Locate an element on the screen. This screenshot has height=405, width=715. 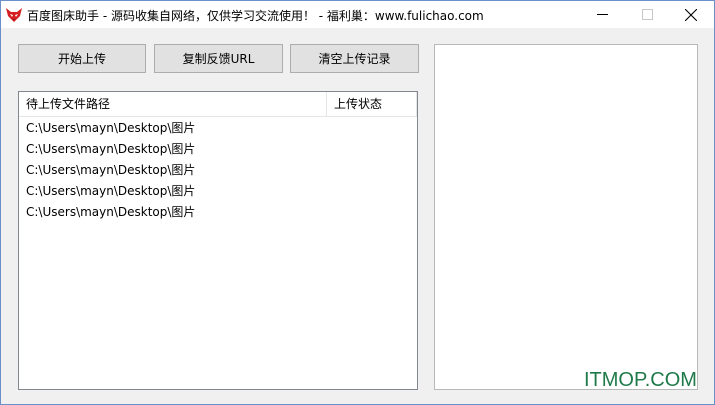
watermark: ITMOP.COM is located at coordinates (640, 380).